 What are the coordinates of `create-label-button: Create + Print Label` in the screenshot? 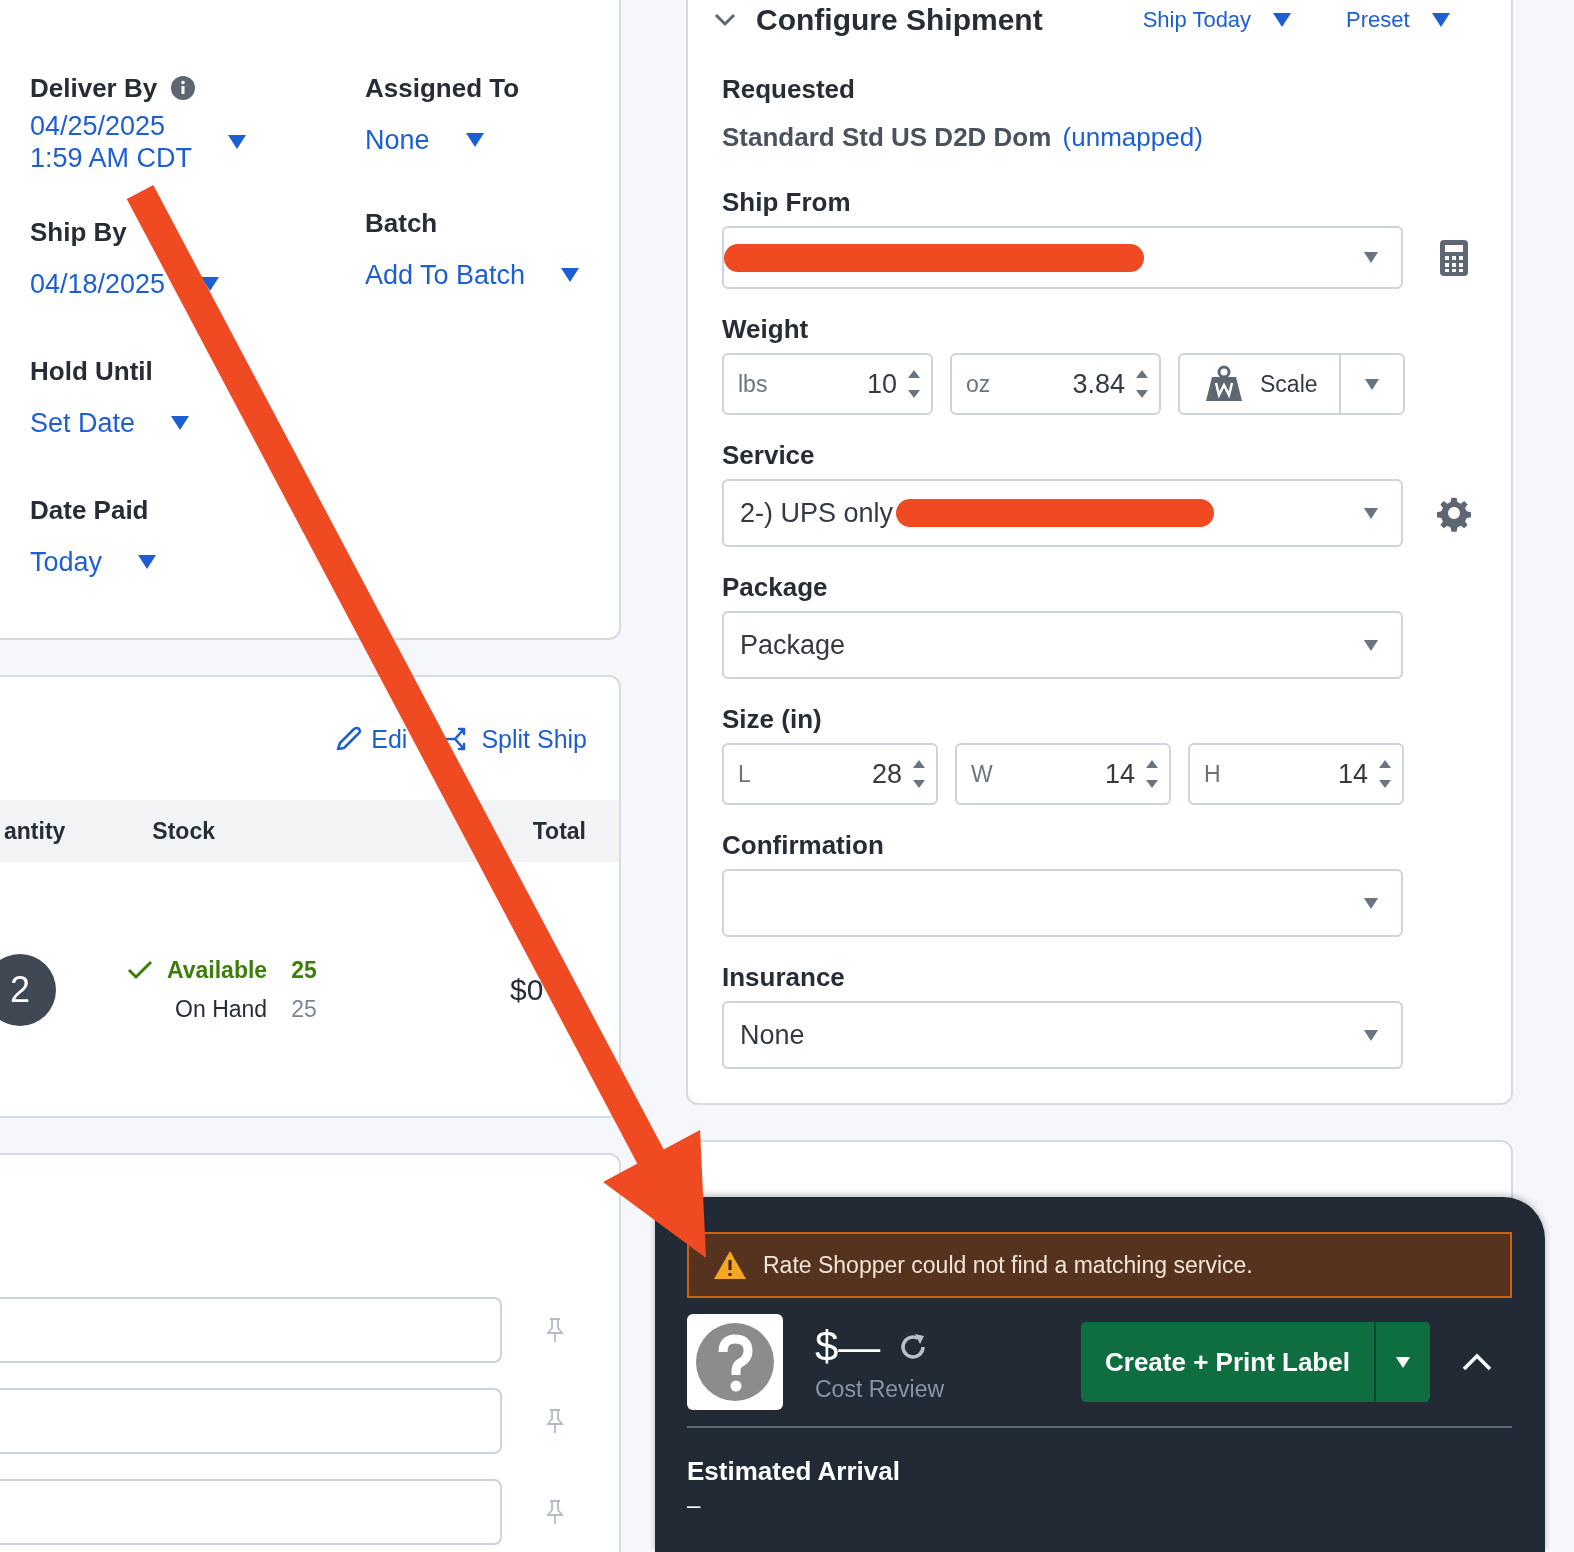 It's located at (1227, 1362).